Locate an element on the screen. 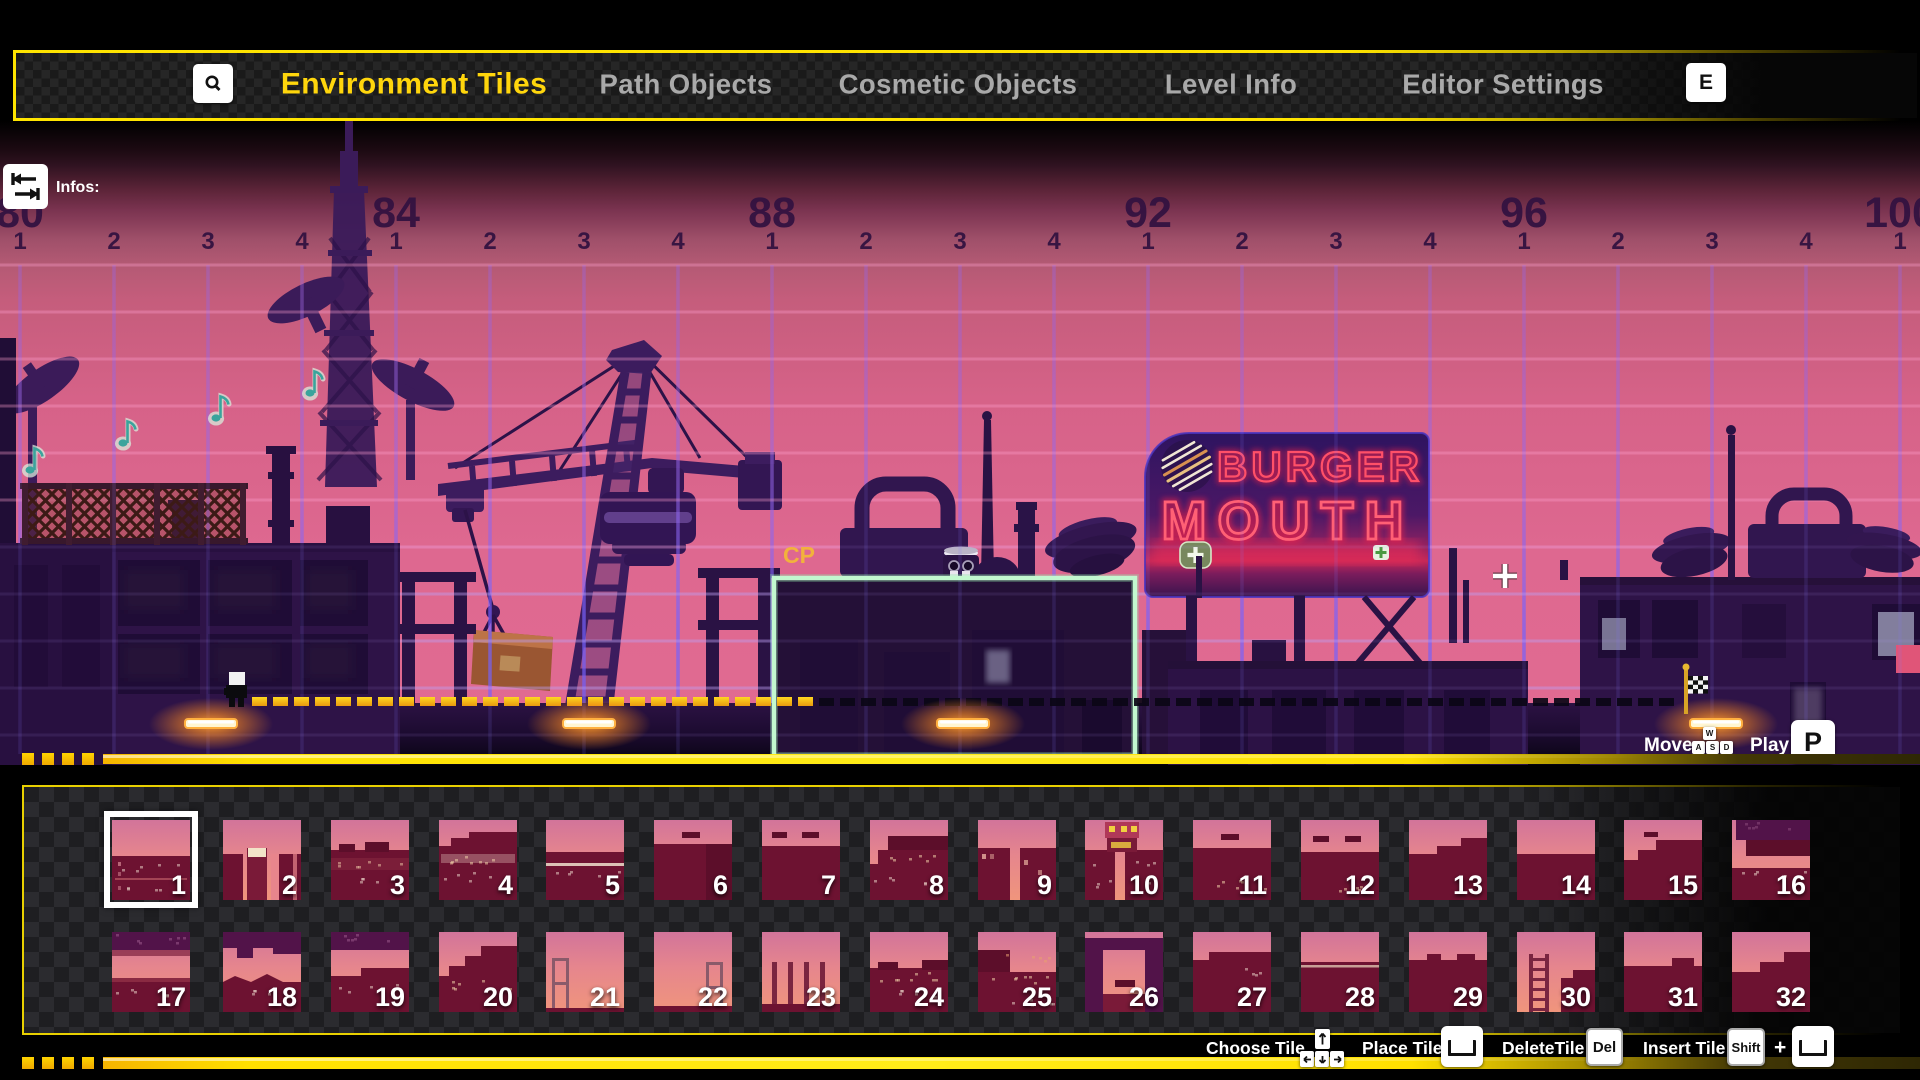 Image resolution: width=1920 pixels, height=1080 pixels. svg-text: 96 is located at coordinates (1524, 213).